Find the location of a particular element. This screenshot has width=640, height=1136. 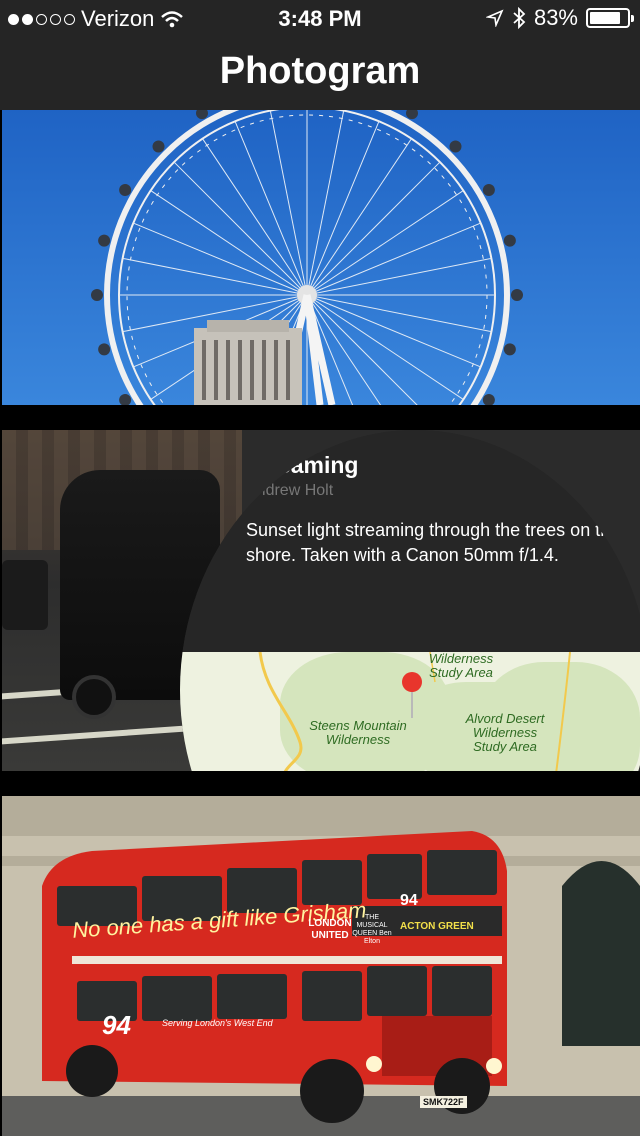

bus-side-route: 94 is located at coordinates (116, 1025).